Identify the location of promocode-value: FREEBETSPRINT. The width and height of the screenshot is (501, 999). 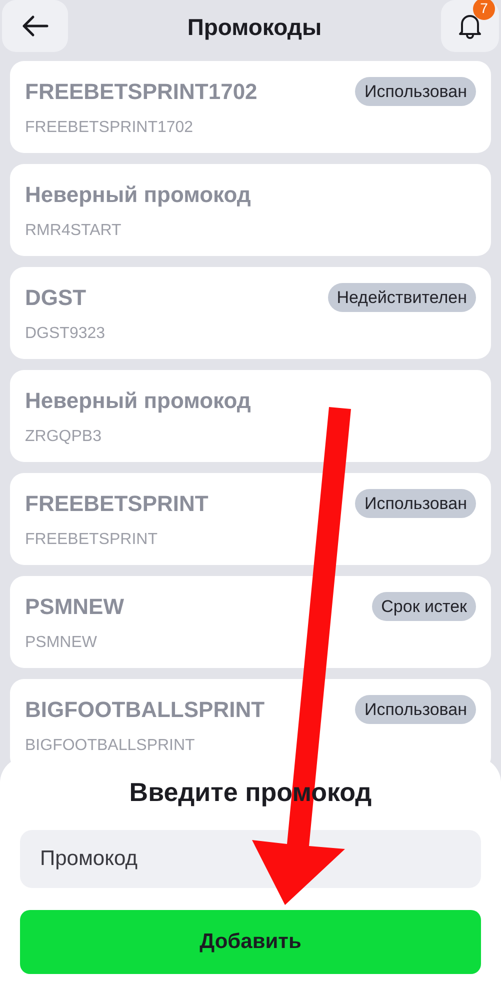
(91, 540).